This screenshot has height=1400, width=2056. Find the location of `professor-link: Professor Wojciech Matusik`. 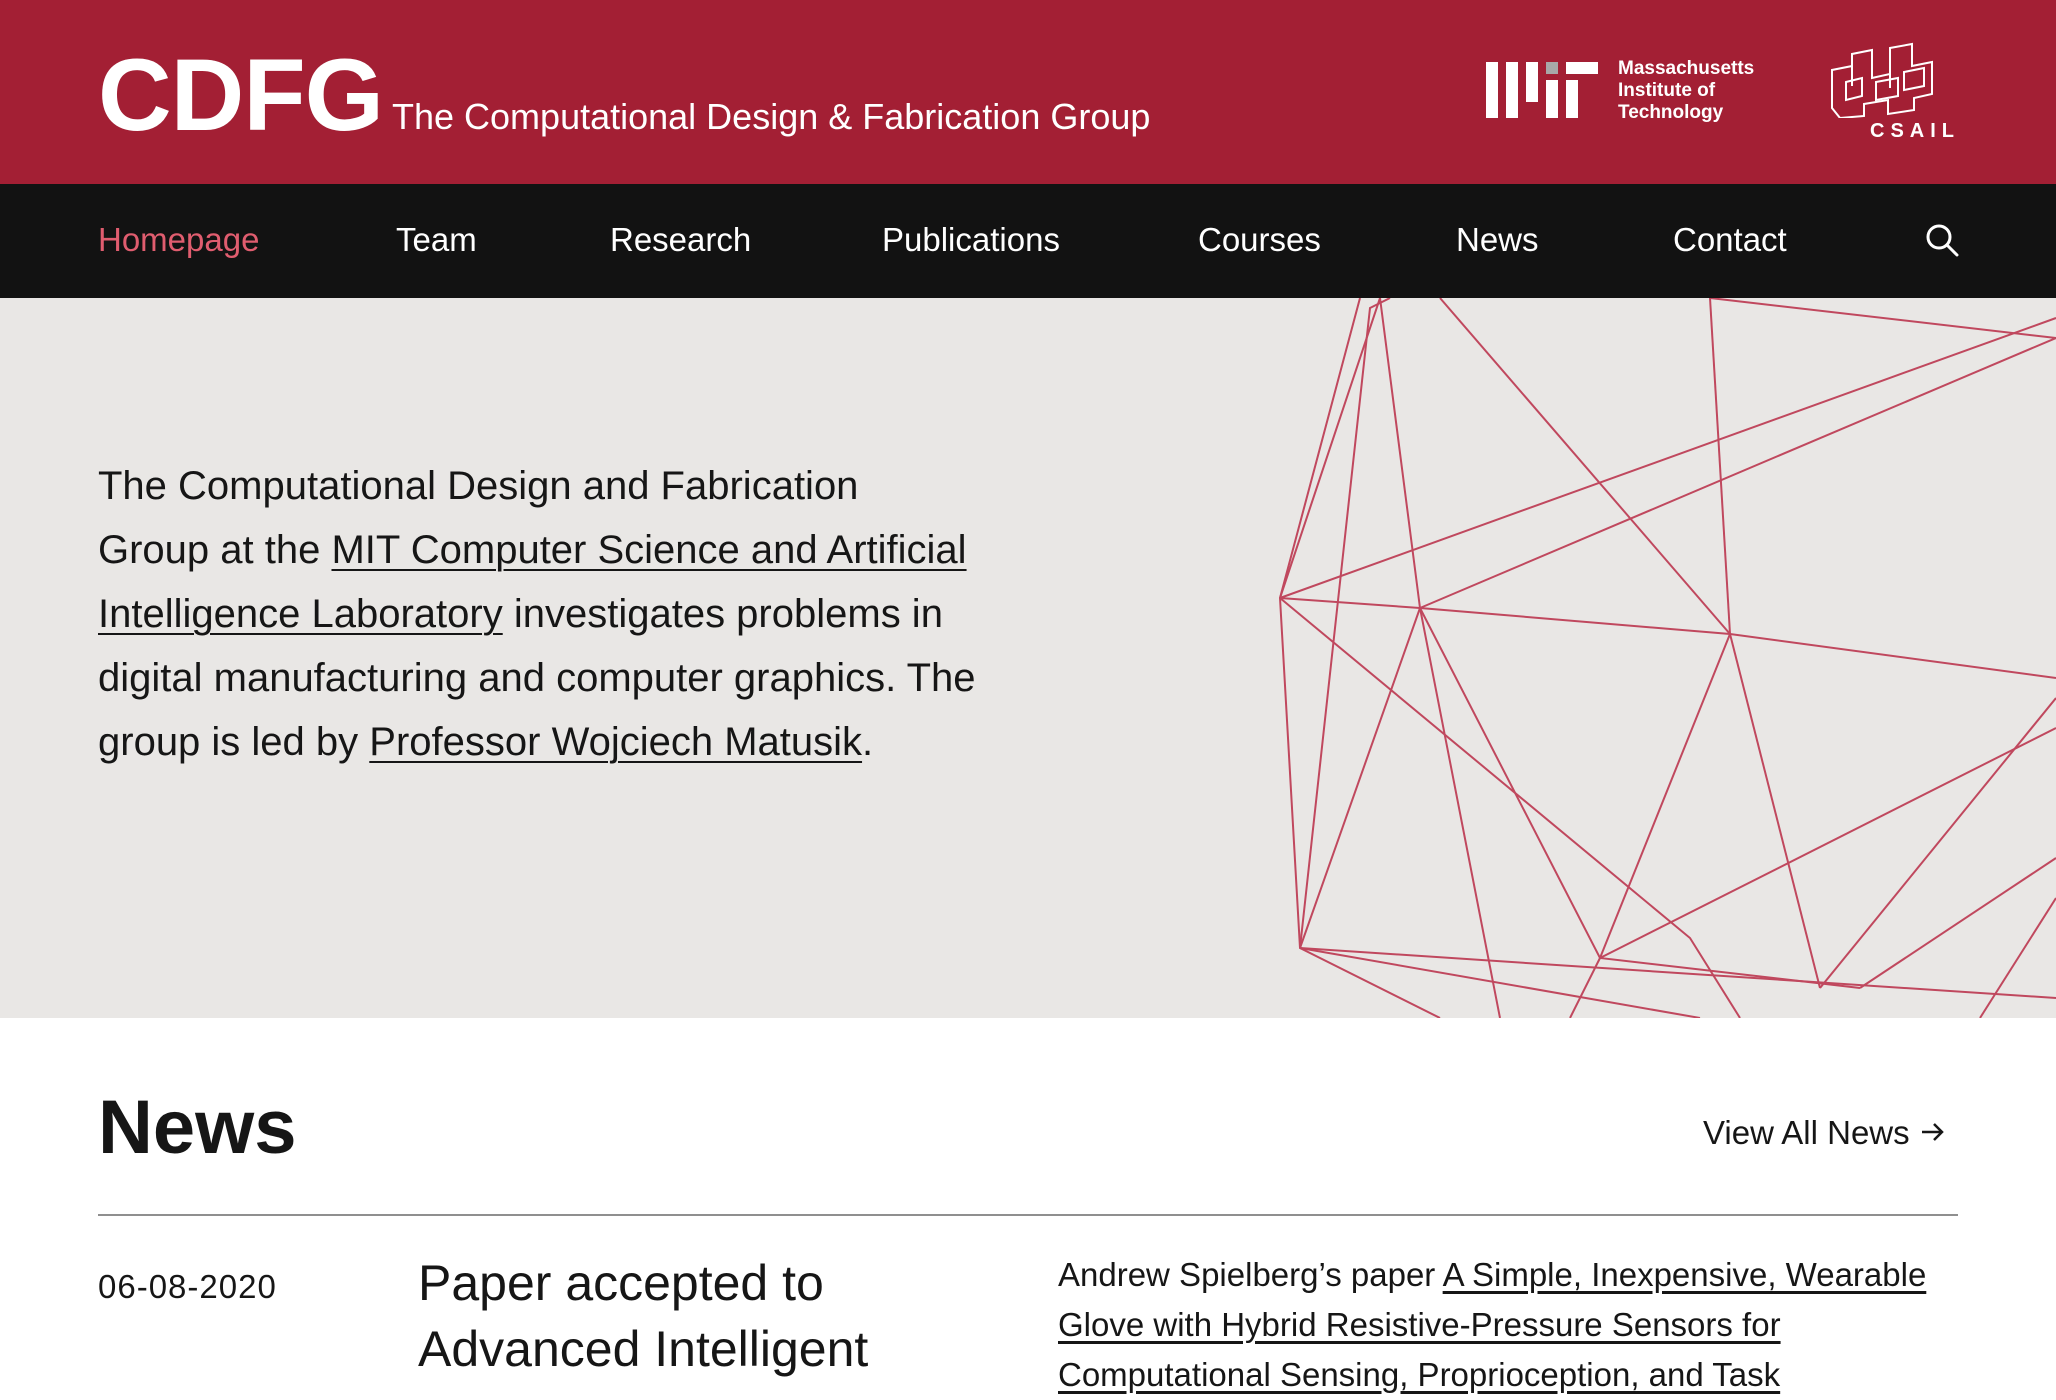

professor-link: Professor Wojciech Matusik is located at coordinates (615, 742).